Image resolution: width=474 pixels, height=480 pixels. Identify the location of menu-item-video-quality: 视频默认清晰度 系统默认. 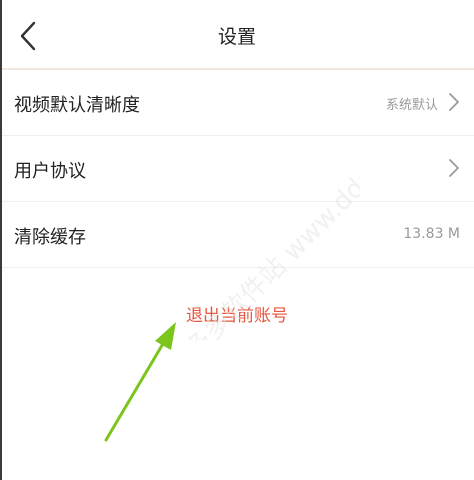
(238, 103).